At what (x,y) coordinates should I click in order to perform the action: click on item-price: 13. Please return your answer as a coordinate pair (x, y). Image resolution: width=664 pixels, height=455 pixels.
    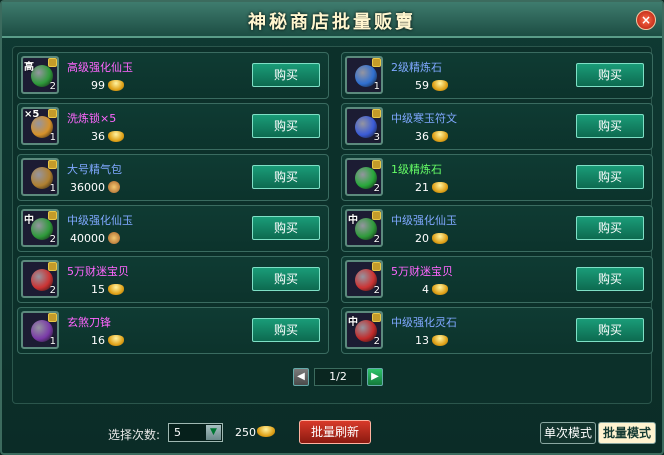
    Looking at the image, I should click on (422, 340).